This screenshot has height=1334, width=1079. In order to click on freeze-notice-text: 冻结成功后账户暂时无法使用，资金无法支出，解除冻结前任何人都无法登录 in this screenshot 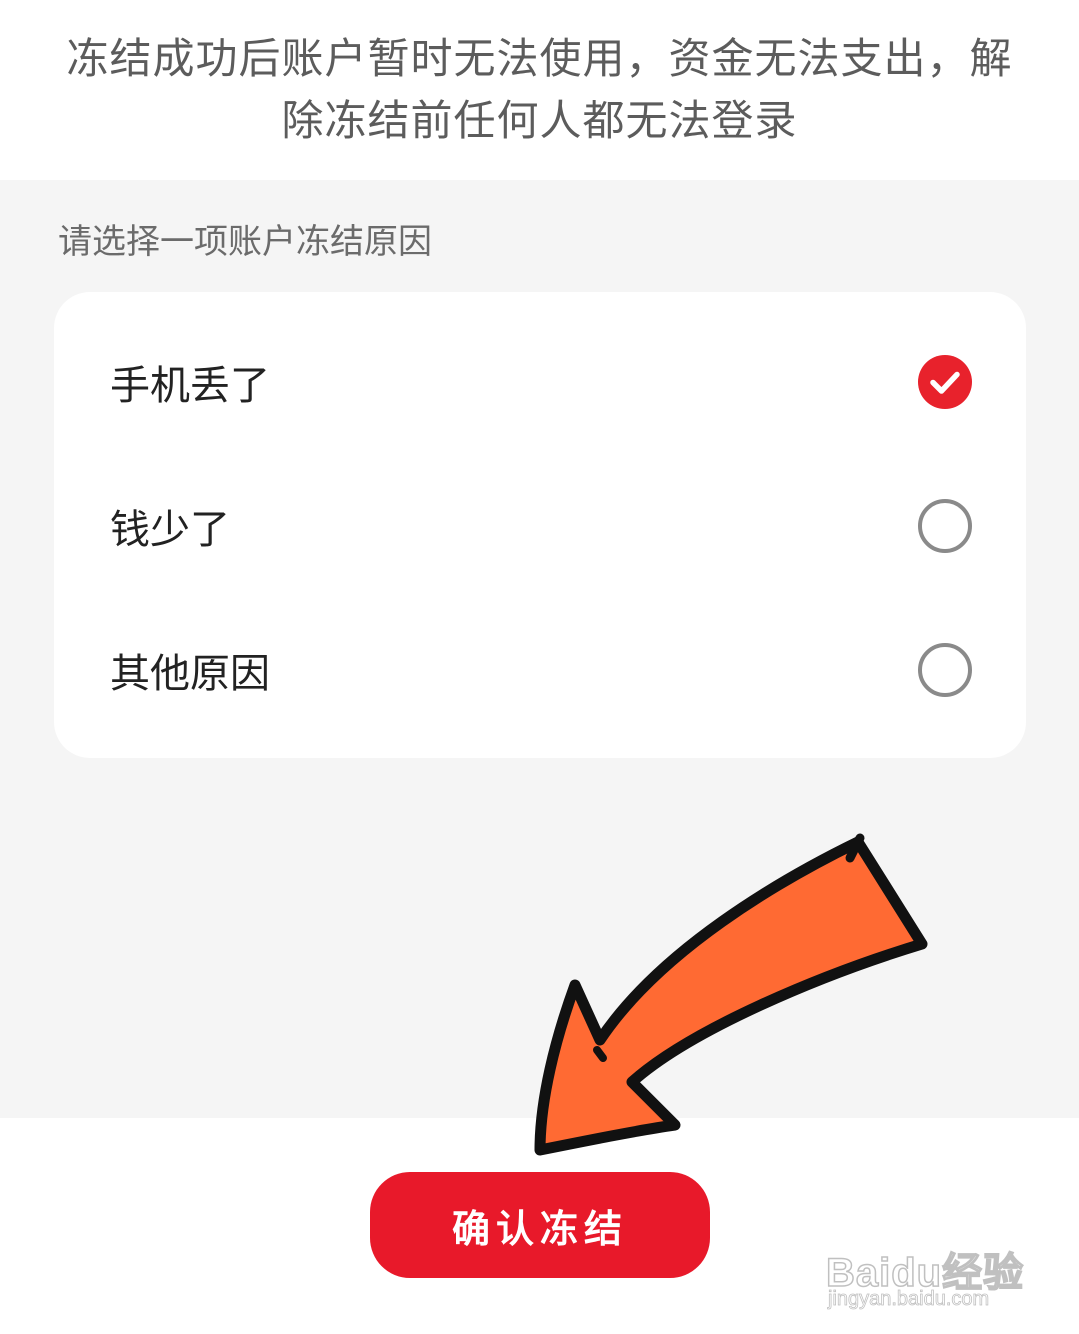, I will do `click(539, 89)`.